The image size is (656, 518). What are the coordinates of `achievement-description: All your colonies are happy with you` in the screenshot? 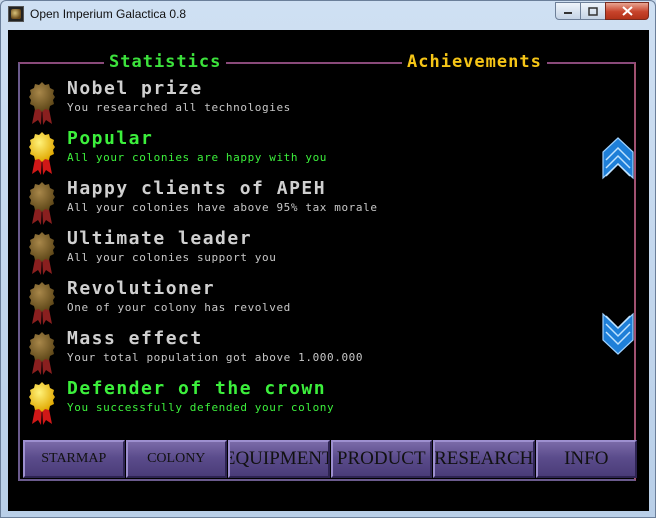 It's located at (197, 157).